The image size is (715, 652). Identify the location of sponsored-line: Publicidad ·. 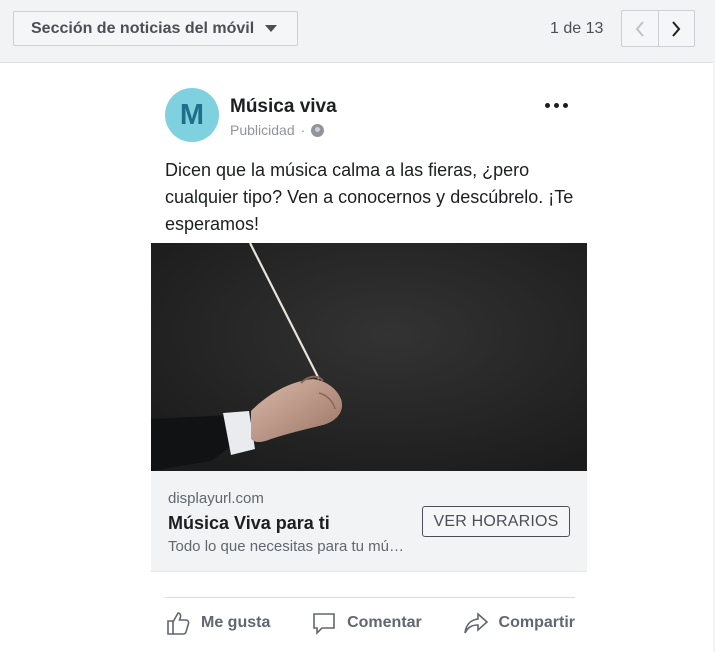
(277, 130).